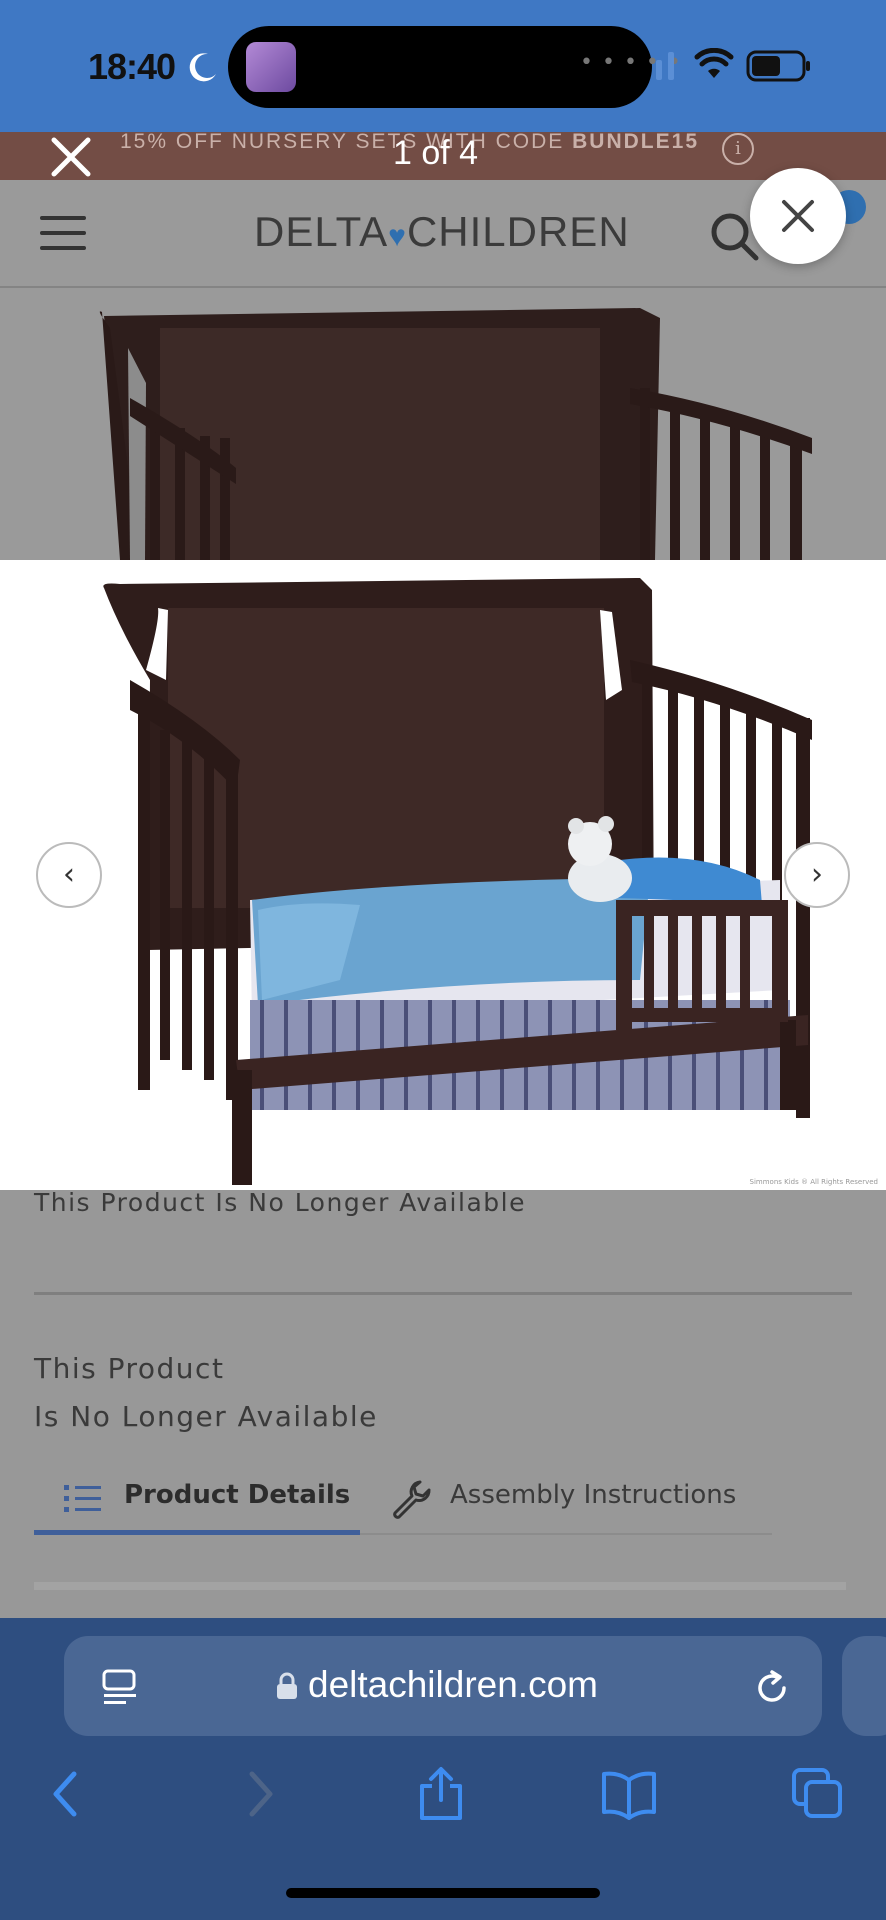 This screenshot has width=886, height=1920. I want to click on wifi-icon, so click(714, 63).